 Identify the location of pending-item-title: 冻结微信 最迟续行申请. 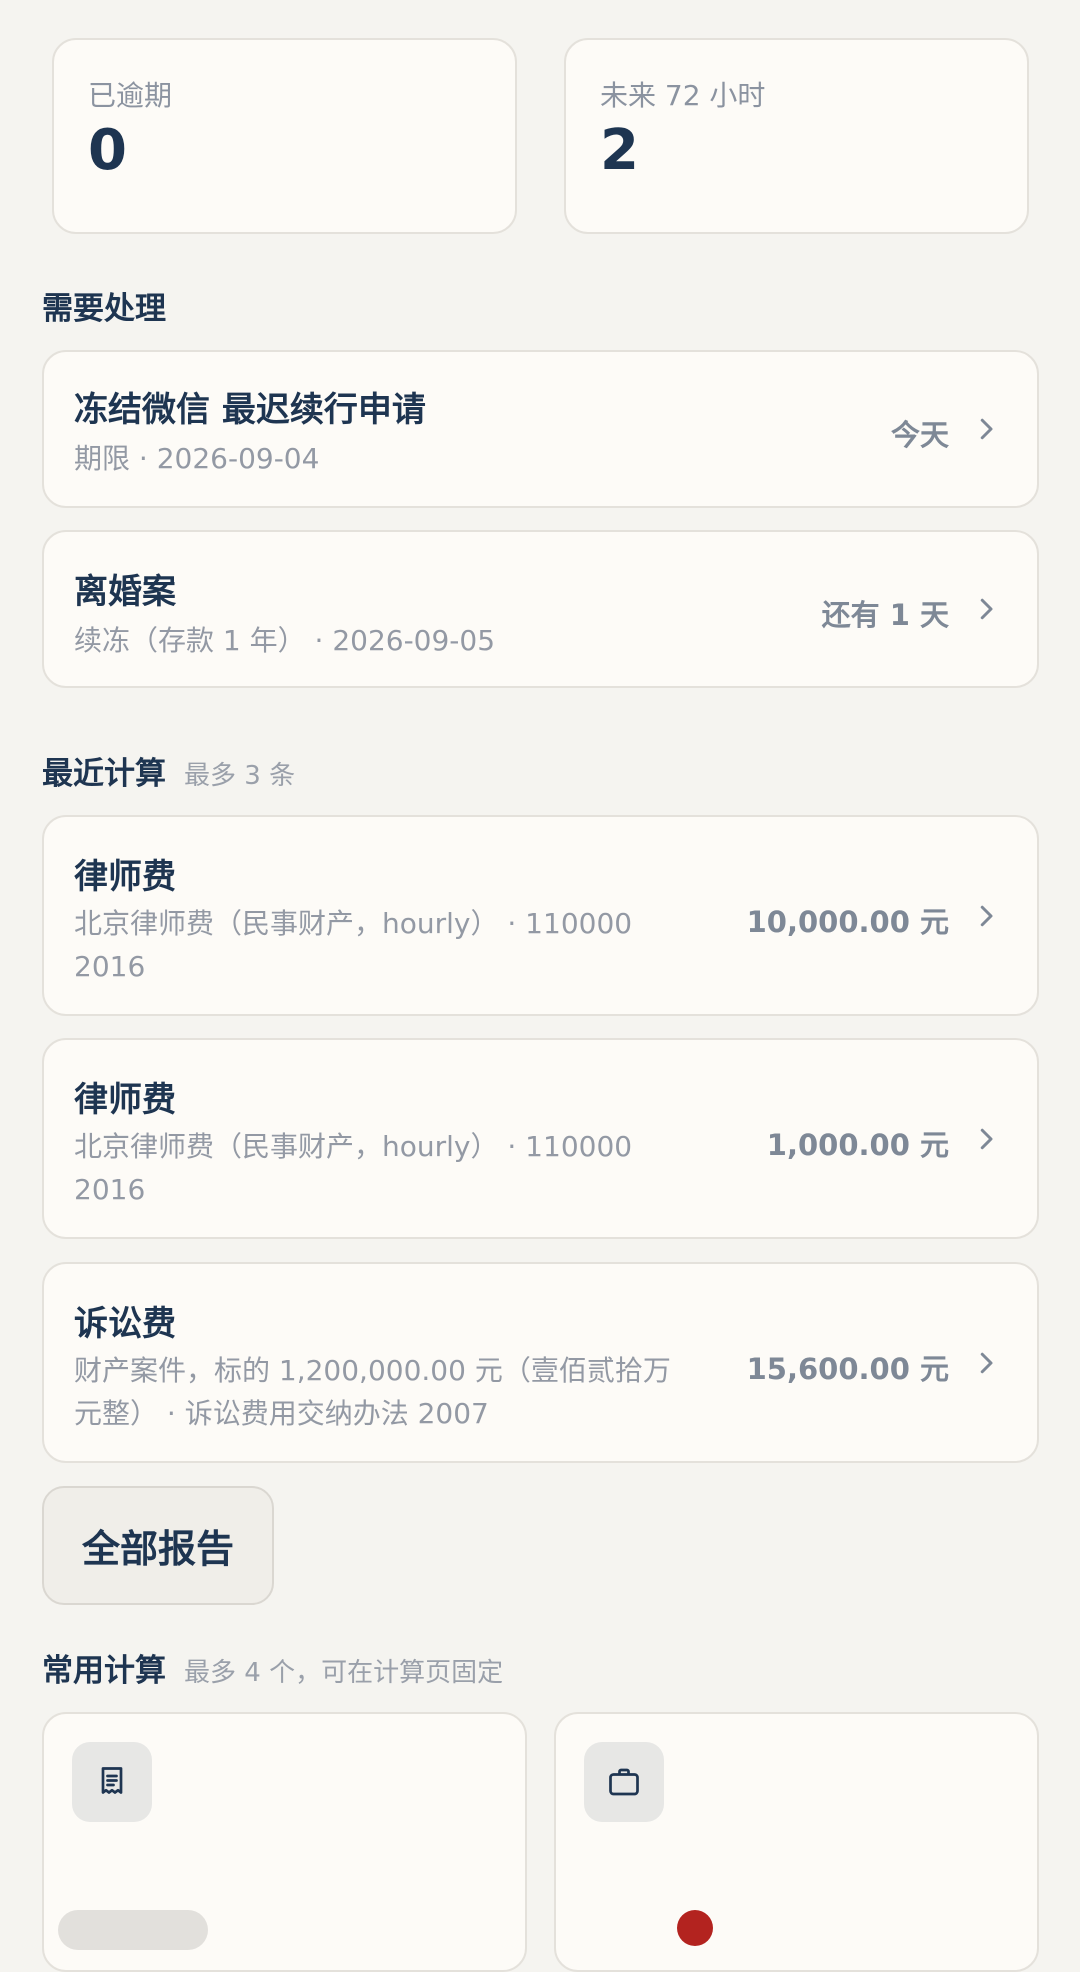
(250, 410).